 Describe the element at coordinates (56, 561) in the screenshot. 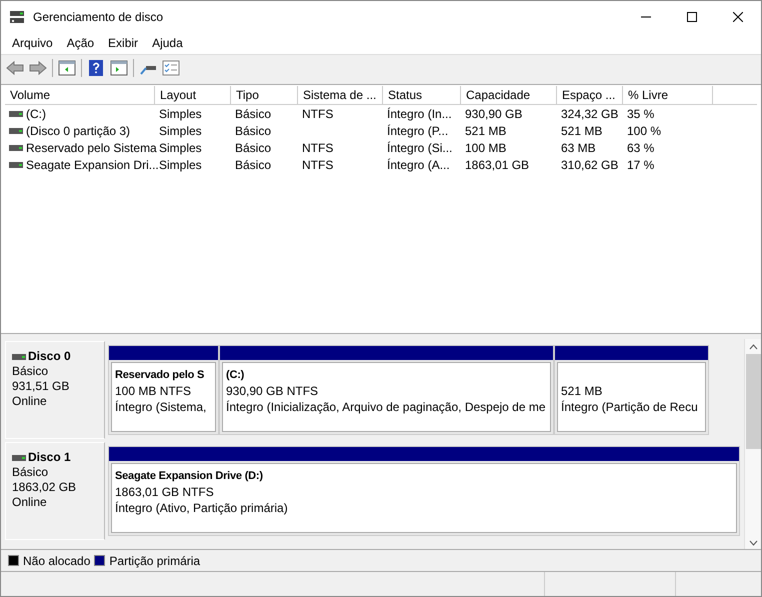

I see `legend-label: Não alocado` at that location.